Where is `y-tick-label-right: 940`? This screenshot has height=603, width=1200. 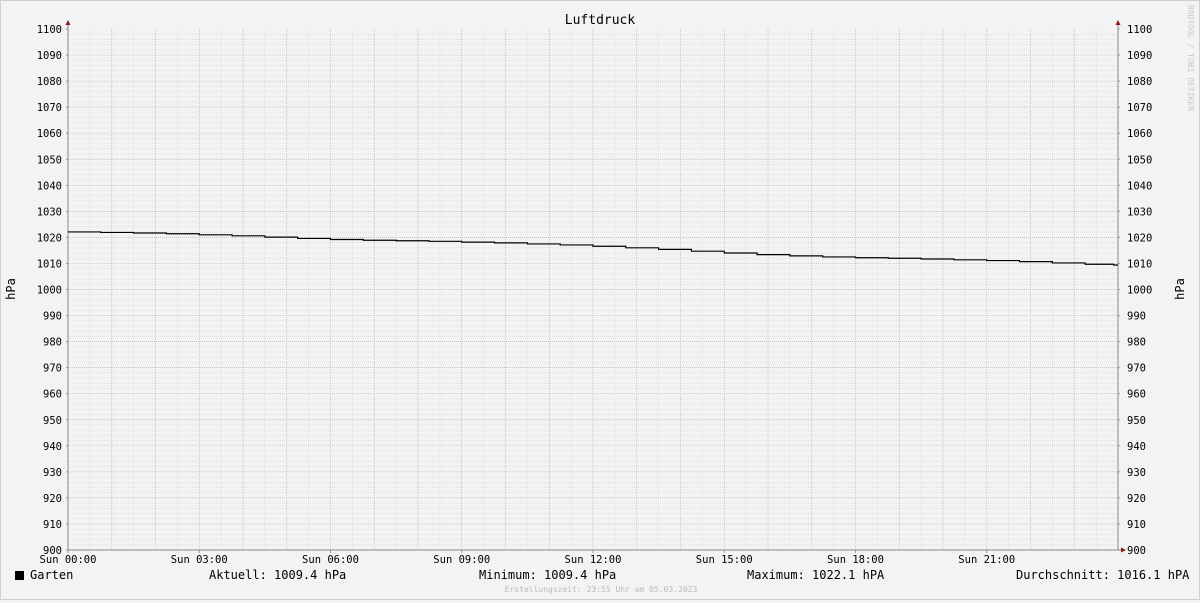
y-tick-label-right: 940 is located at coordinates (1136, 447).